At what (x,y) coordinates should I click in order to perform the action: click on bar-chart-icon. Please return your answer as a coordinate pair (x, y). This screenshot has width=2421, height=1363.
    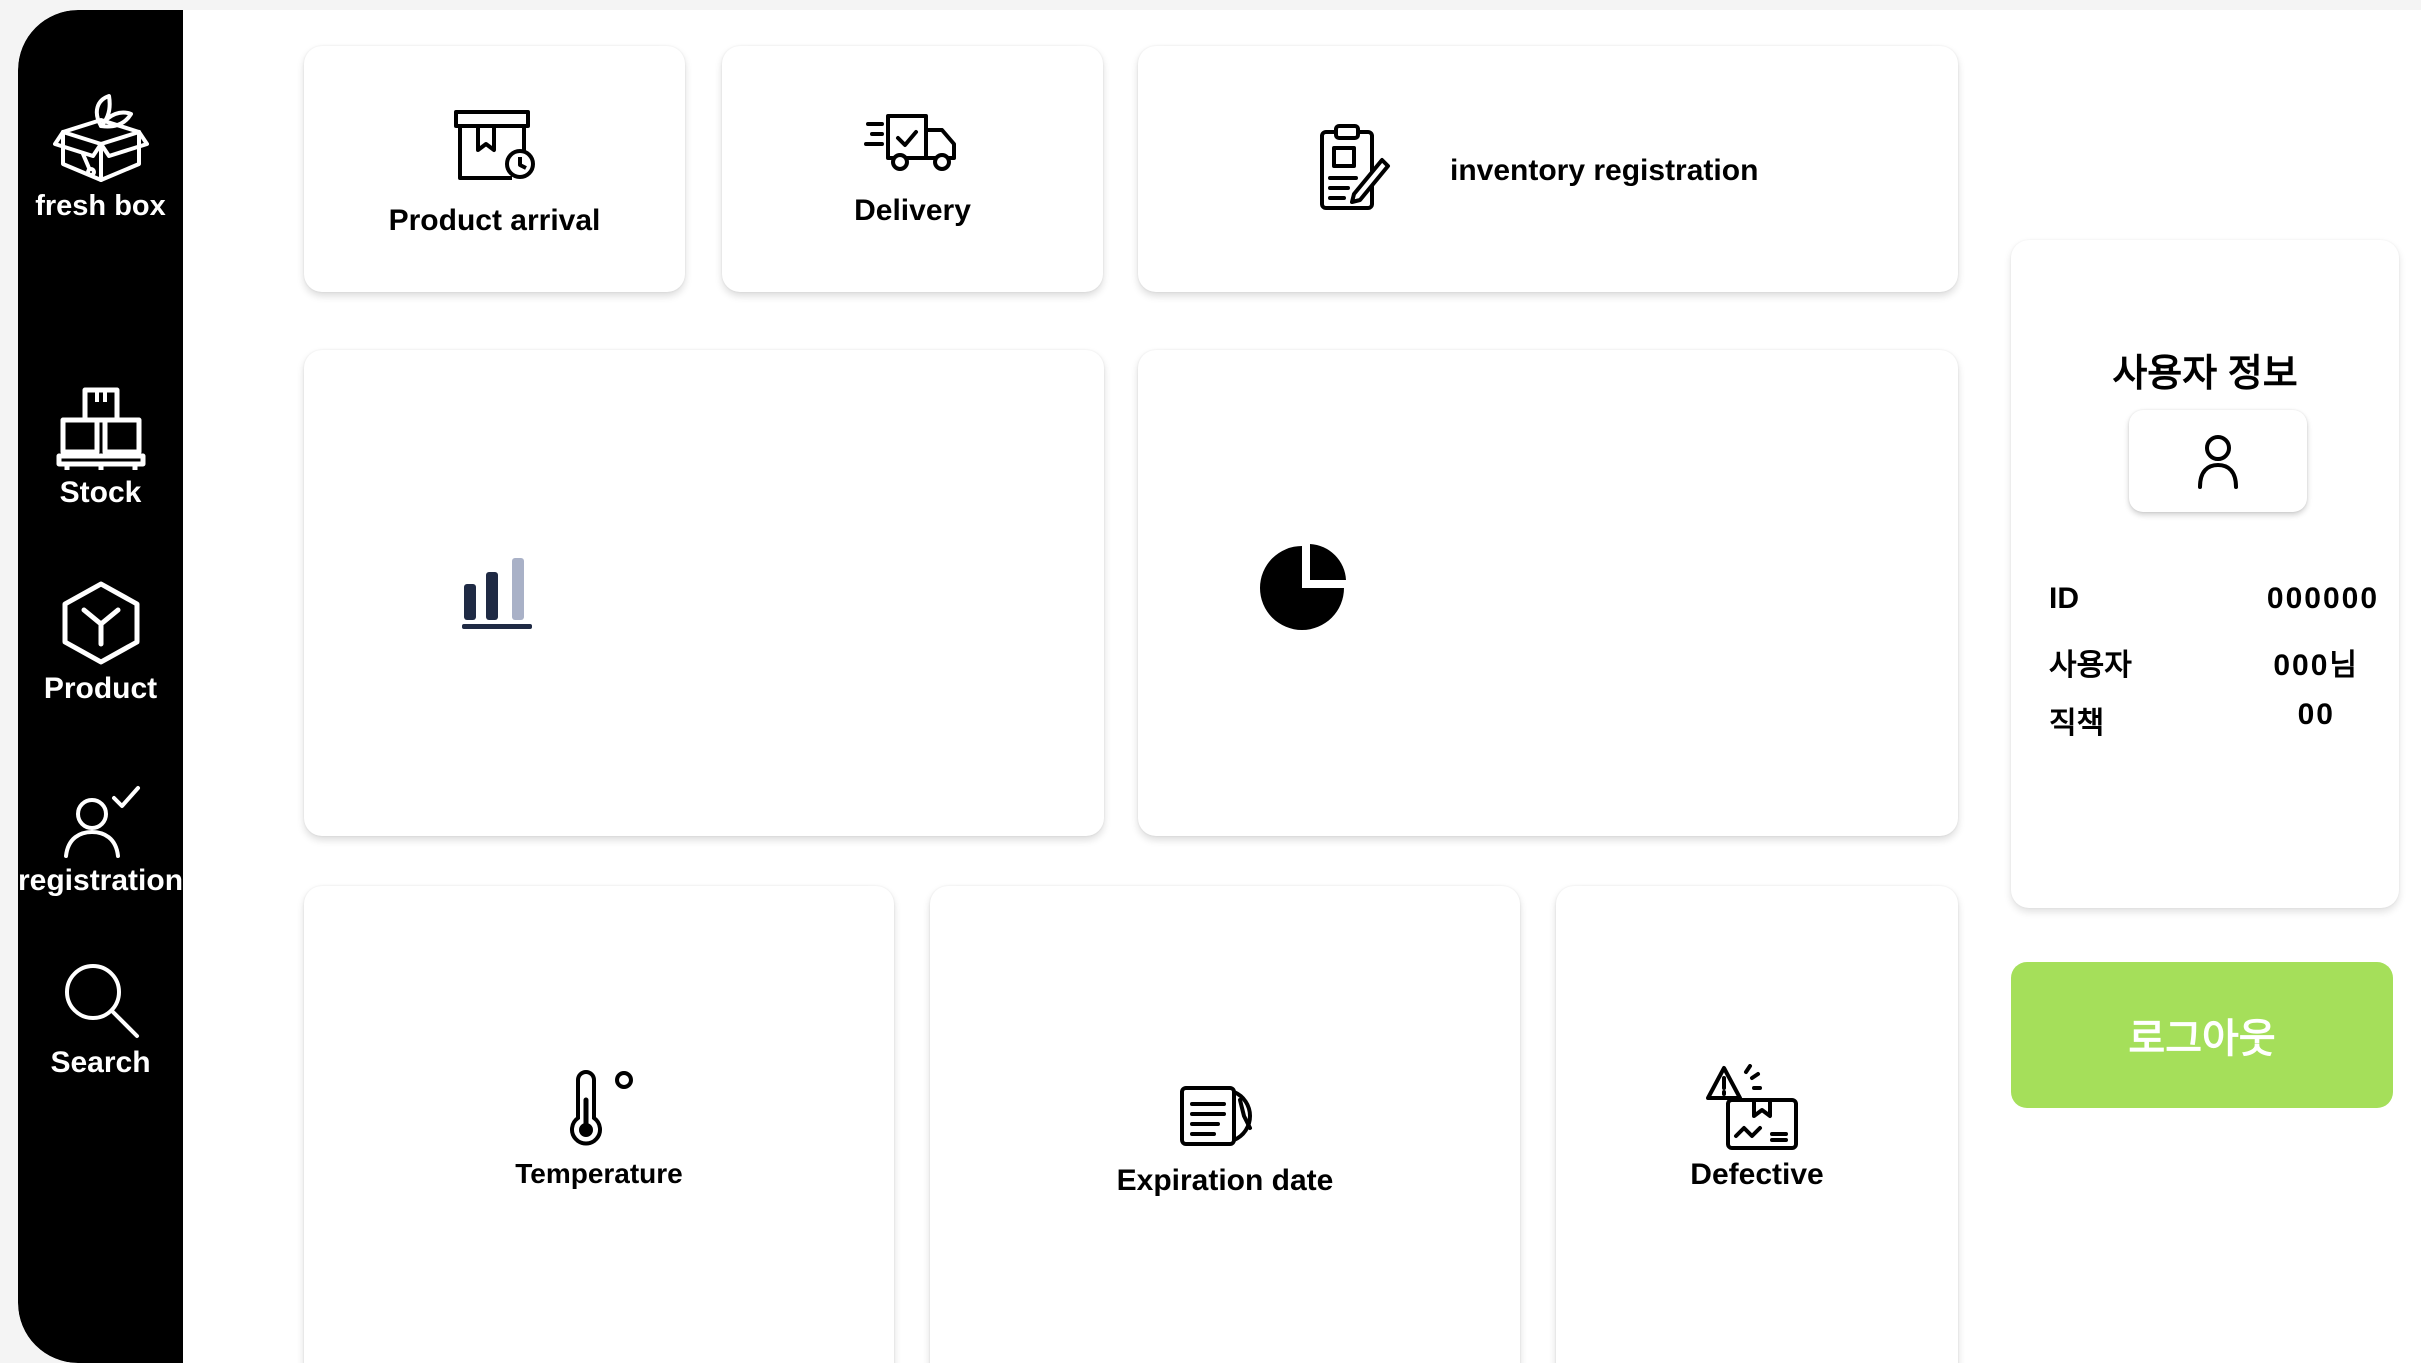
    Looking at the image, I should click on (497, 593).